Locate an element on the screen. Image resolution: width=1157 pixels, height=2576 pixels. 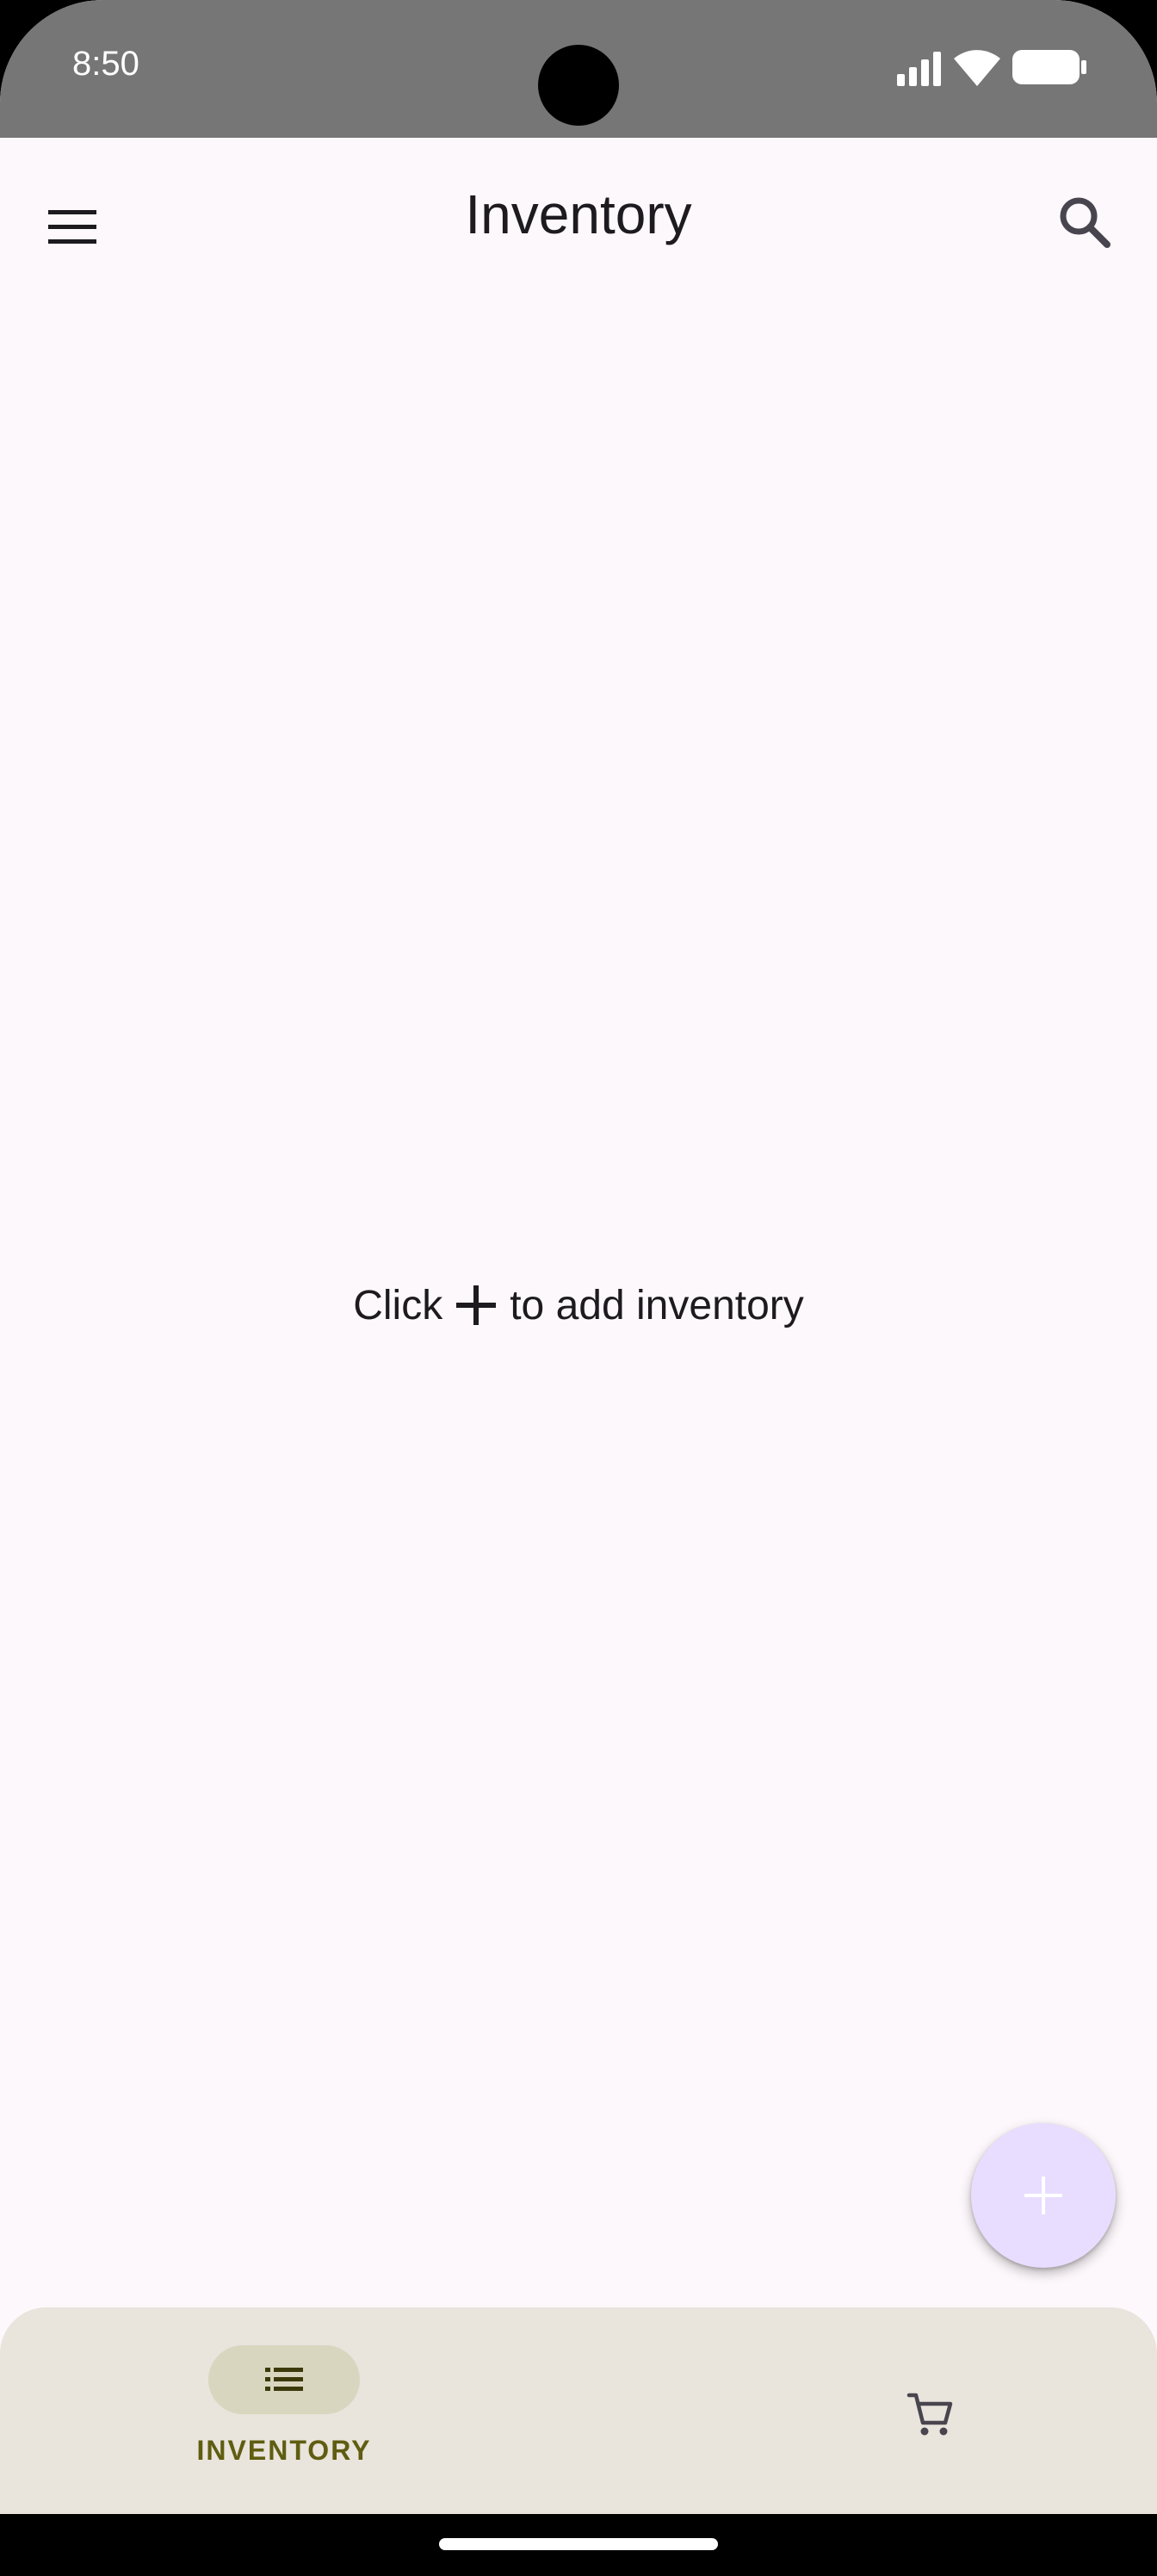
cart-icon is located at coordinates (929, 2415).